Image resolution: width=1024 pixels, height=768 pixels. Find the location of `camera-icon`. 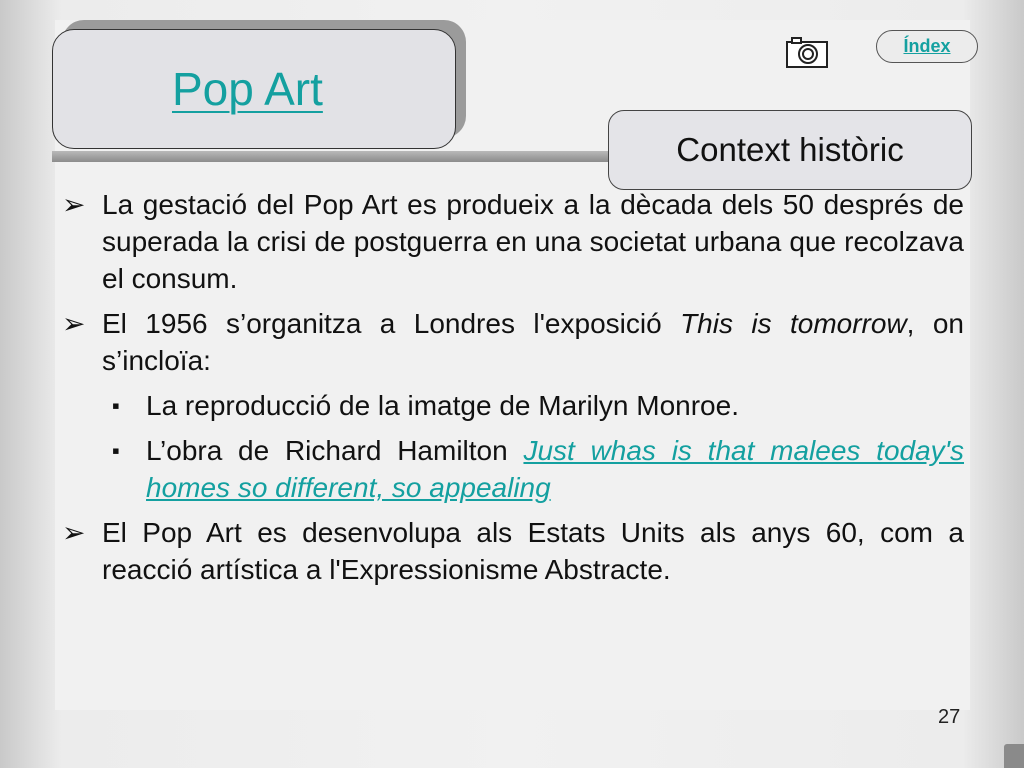

camera-icon is located at coordinates (807, 52).